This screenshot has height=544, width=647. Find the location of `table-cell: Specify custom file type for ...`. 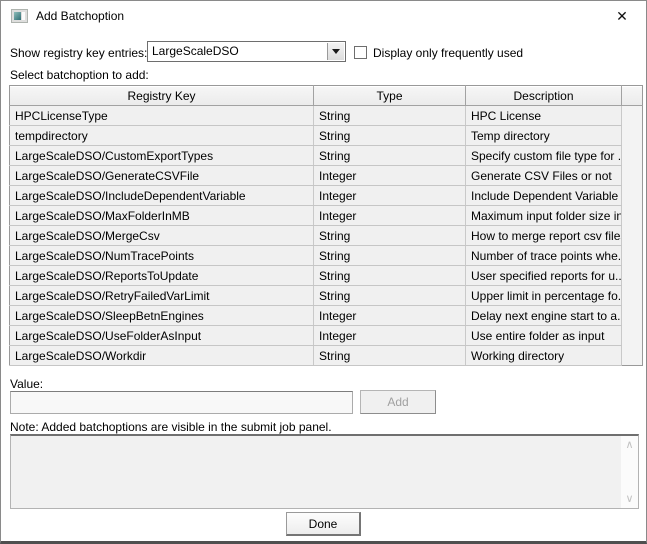

table-cell: Specify custom file type for ... is located at coordinates (543, 155).